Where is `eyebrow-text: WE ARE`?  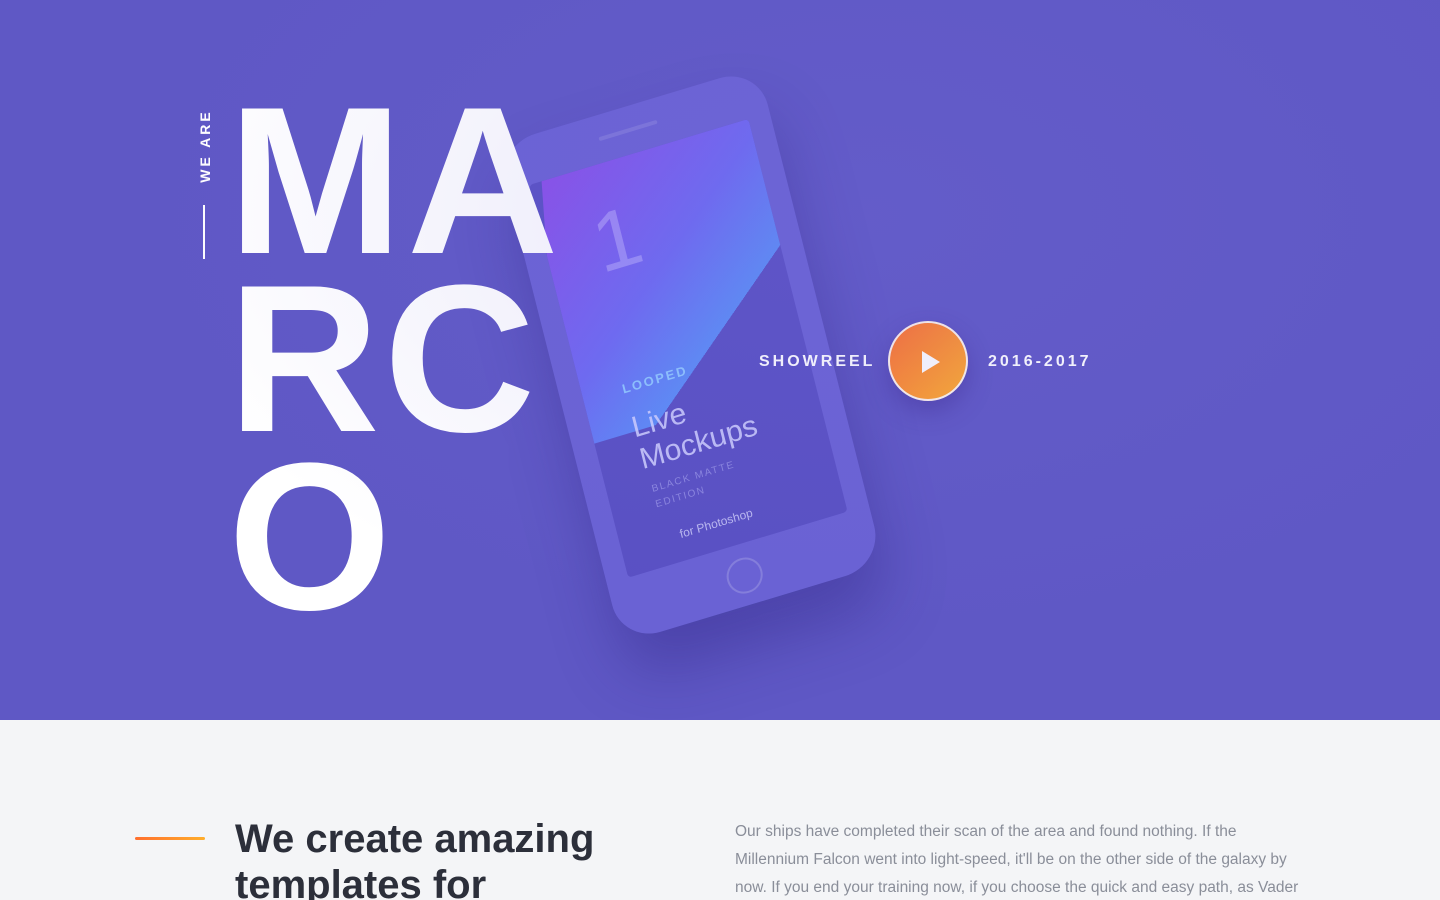 eyebrow-text: WE ARE is located at coordinates (205, 146).